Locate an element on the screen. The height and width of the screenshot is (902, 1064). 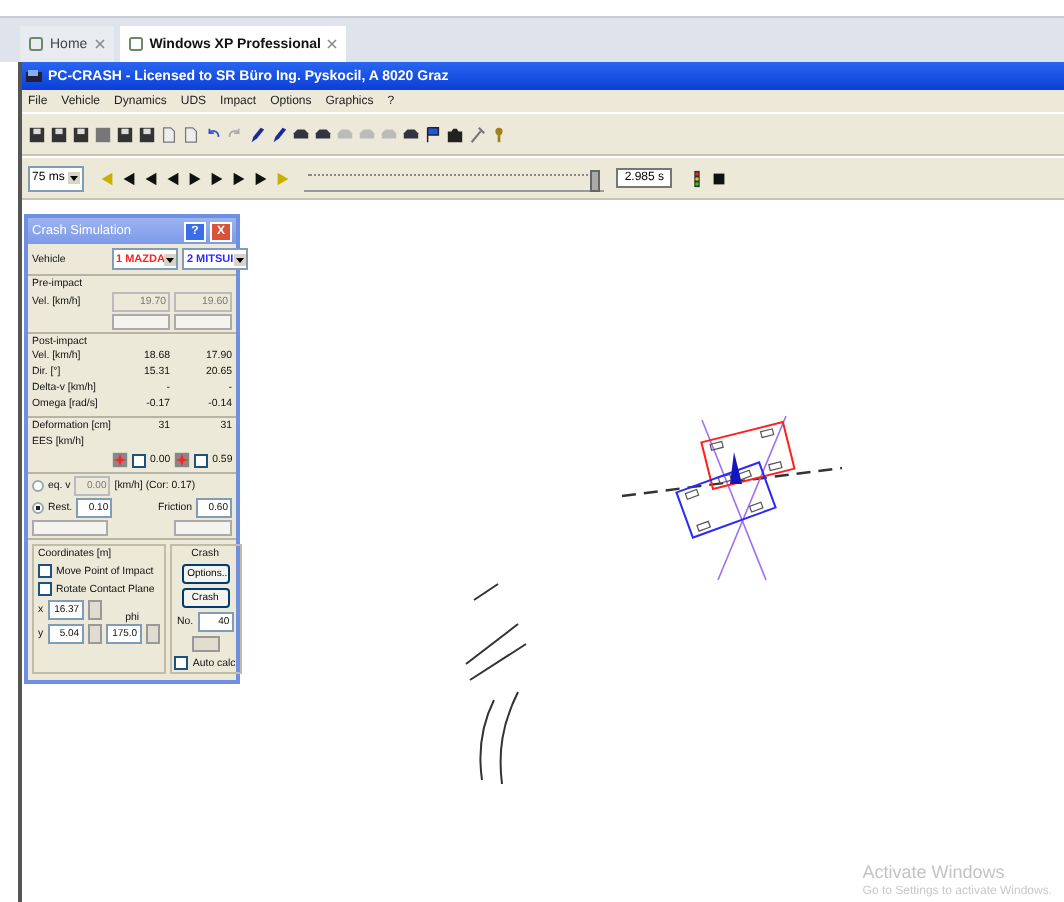
step-forward-icon is located at coordinates (239, 178).